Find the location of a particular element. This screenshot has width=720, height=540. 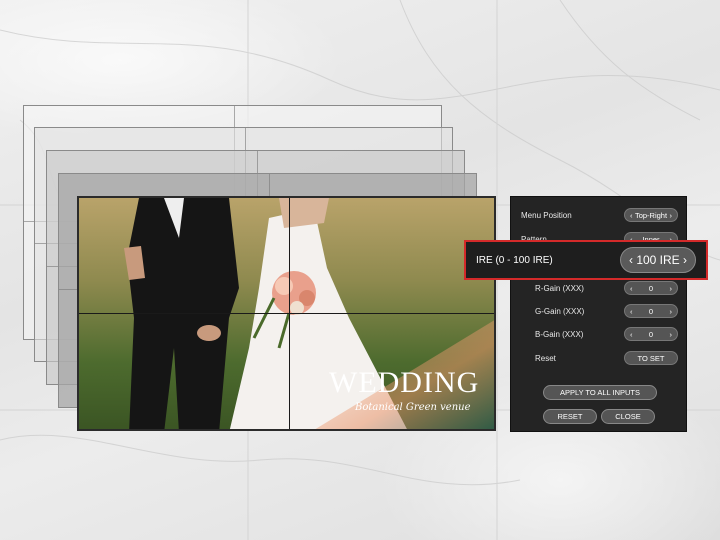

ire-highlight-callout: IRE (0 - 100 IRE) ‹ 100 IRE › is located at coordinates (586, 260).